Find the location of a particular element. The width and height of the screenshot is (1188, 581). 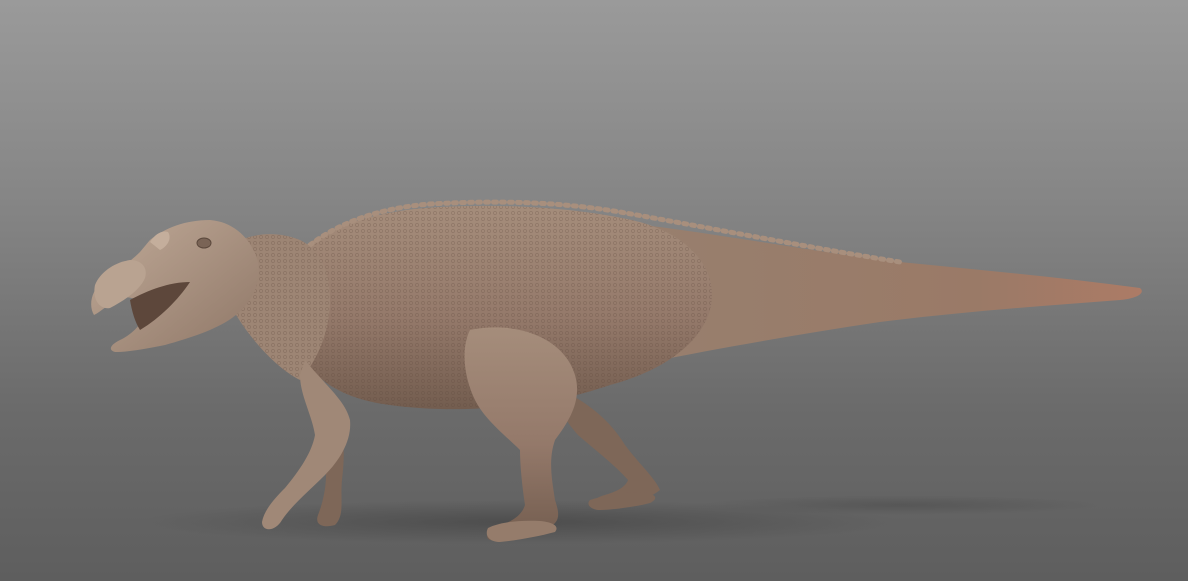

far-hind-leg is located at coordinates (609, 449).